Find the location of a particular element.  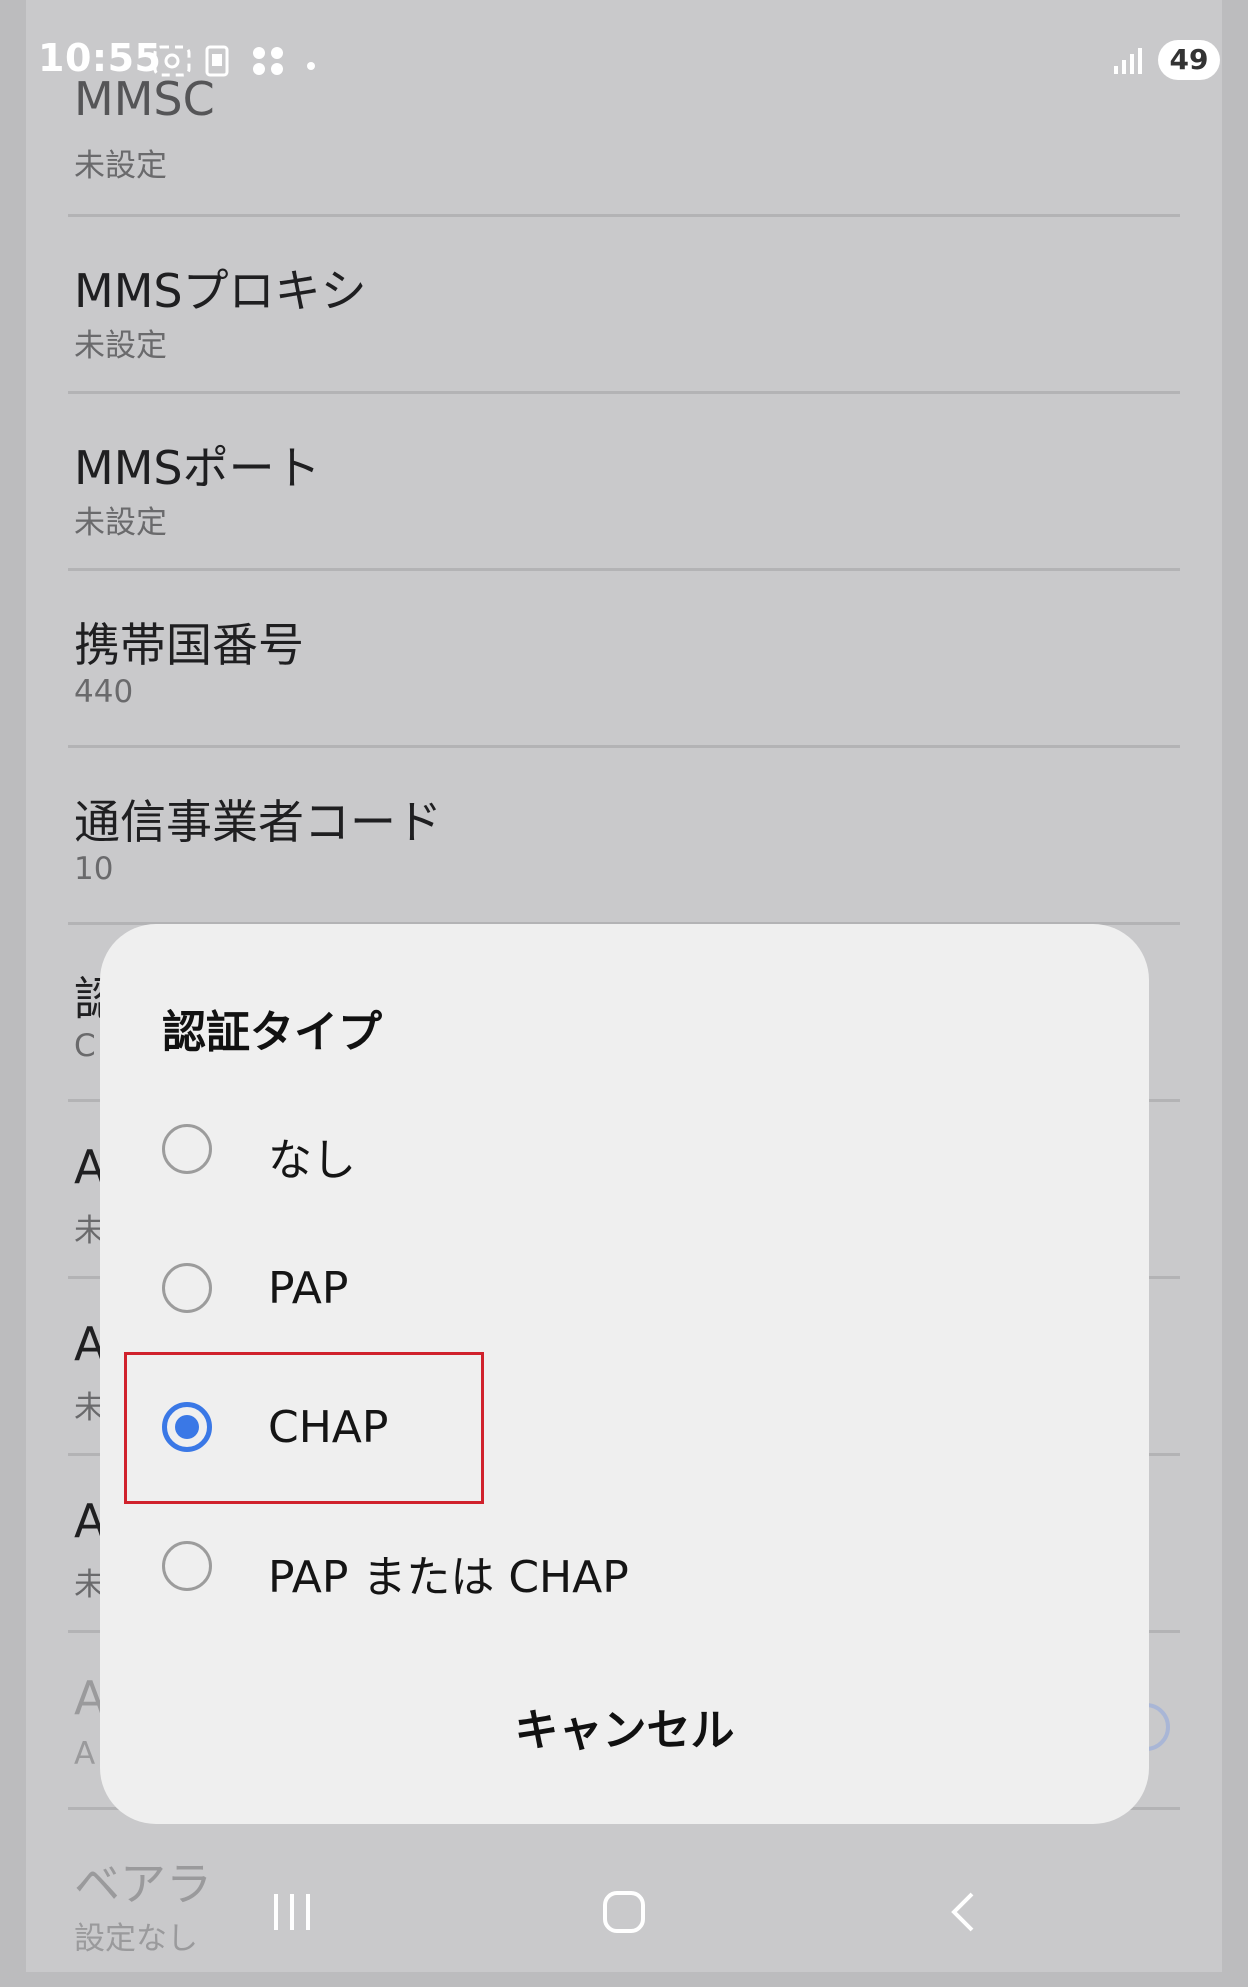

option-pap-or-chap: PAP または CHAP is located at coordinates (624, 1565).